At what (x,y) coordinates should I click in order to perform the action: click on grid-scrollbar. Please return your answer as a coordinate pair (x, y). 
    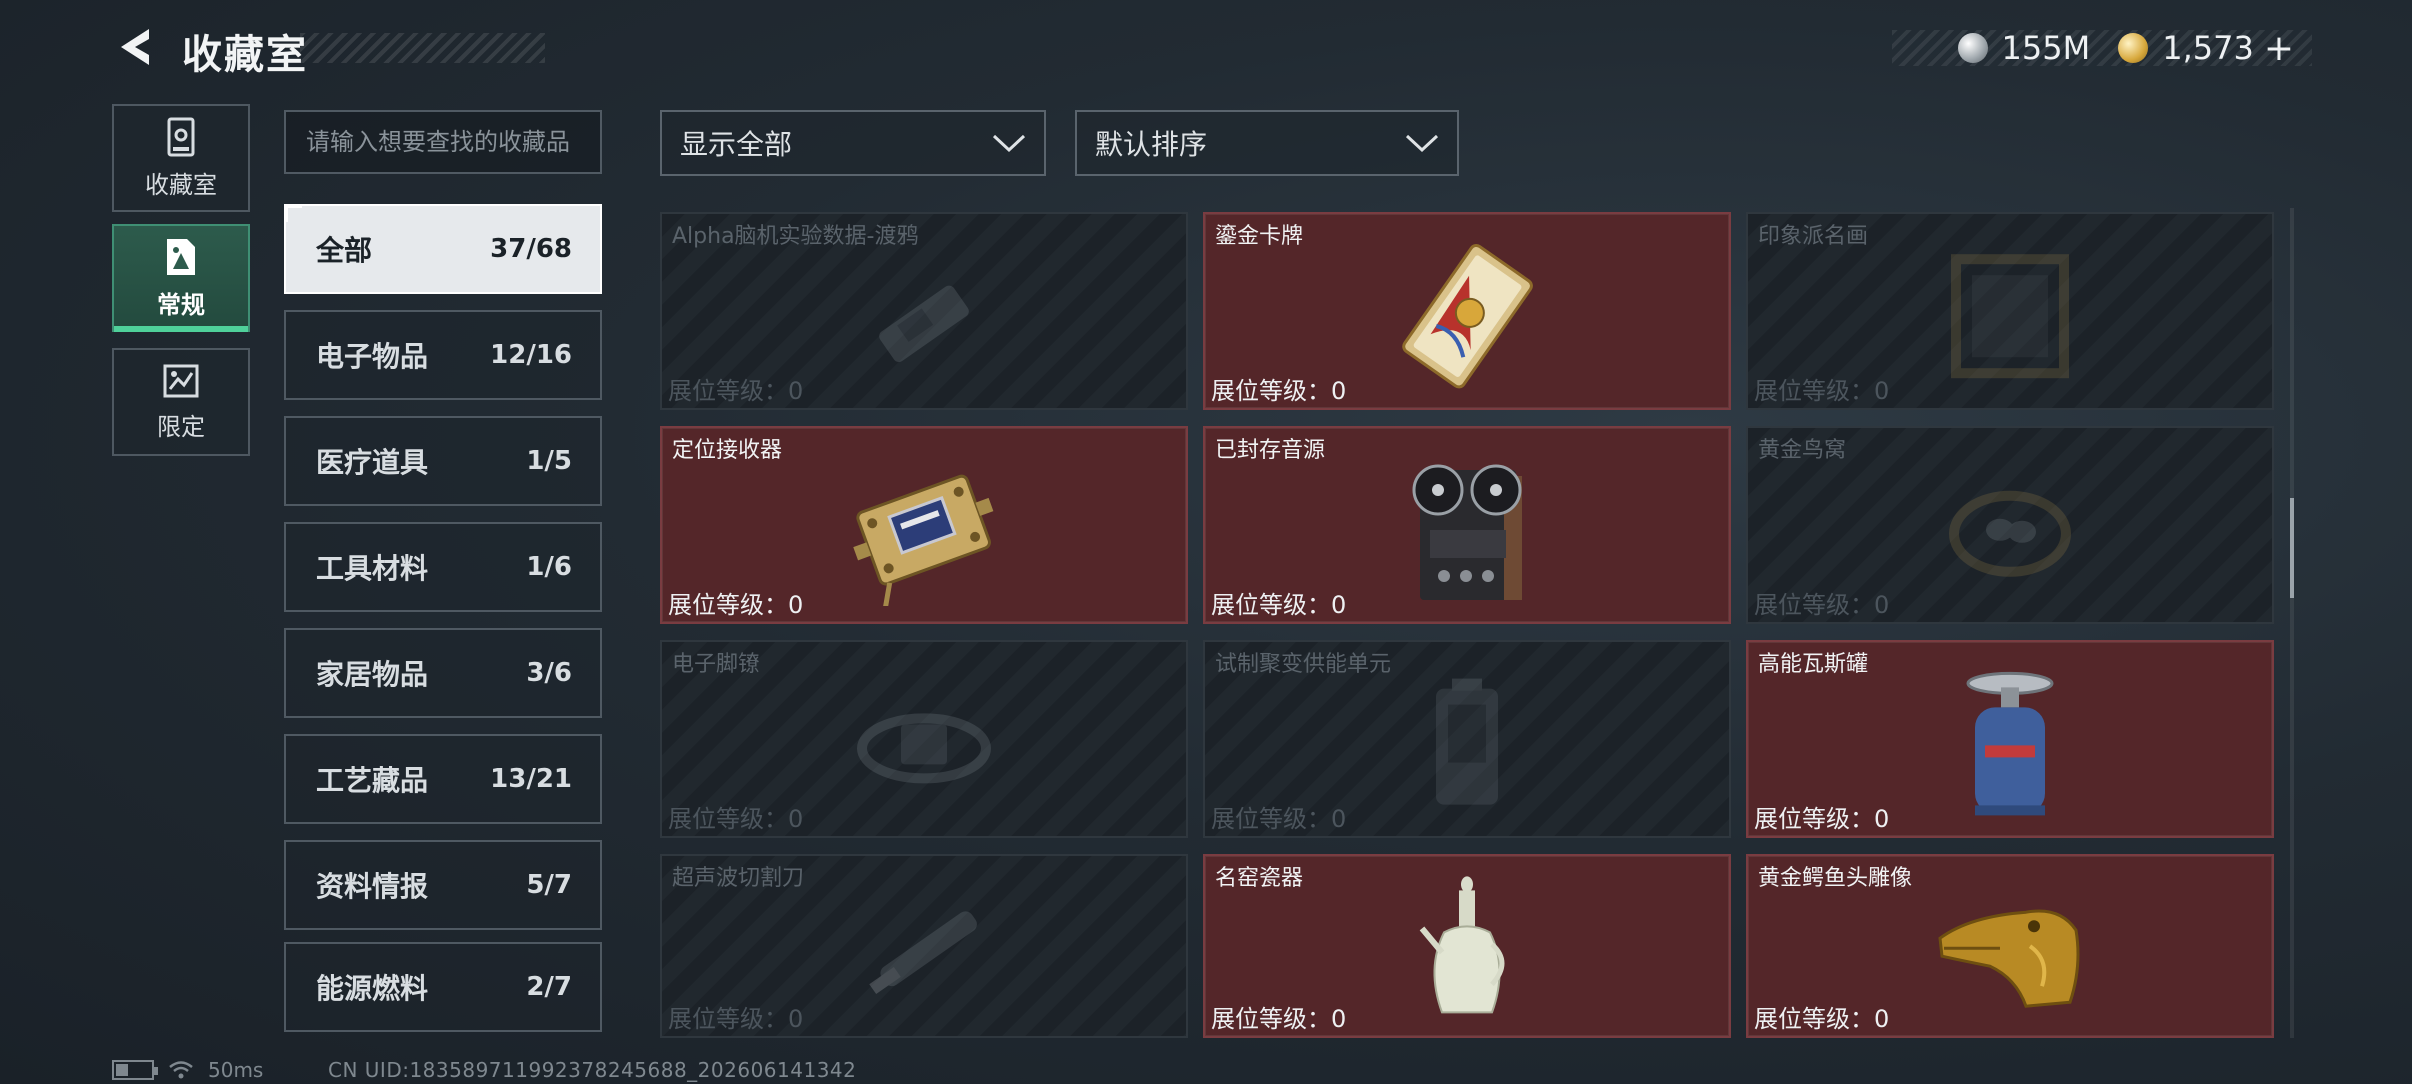
    Looking at the image, I should click on (2292, 623).